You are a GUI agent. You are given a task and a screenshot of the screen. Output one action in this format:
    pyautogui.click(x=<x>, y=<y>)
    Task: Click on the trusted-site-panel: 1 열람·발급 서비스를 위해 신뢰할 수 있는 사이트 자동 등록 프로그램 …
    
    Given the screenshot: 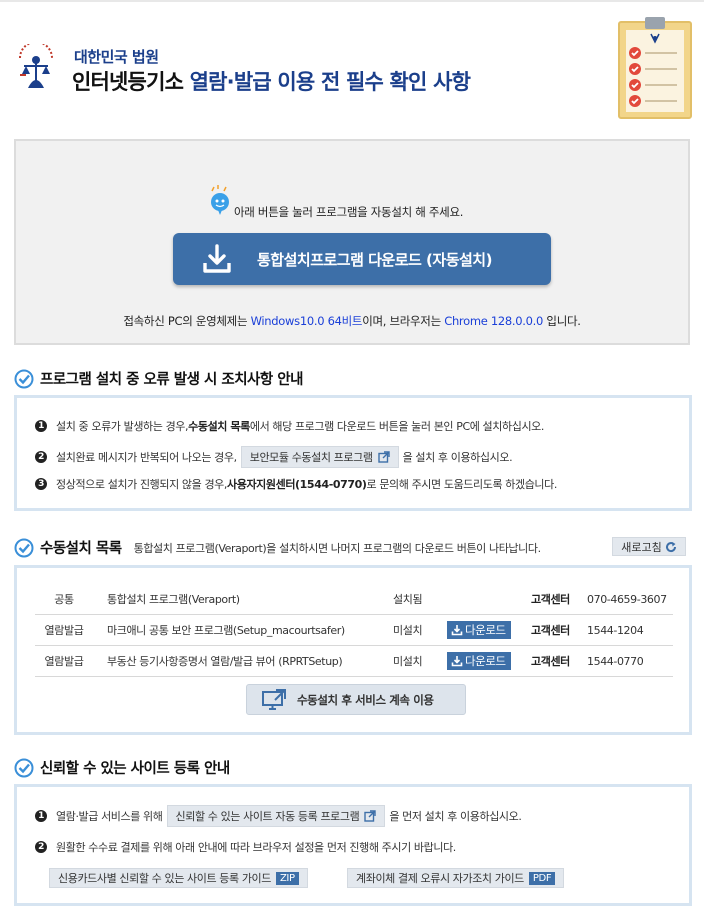 What is the action you would take?
    pyautogui.click(x=353, y=845)
    